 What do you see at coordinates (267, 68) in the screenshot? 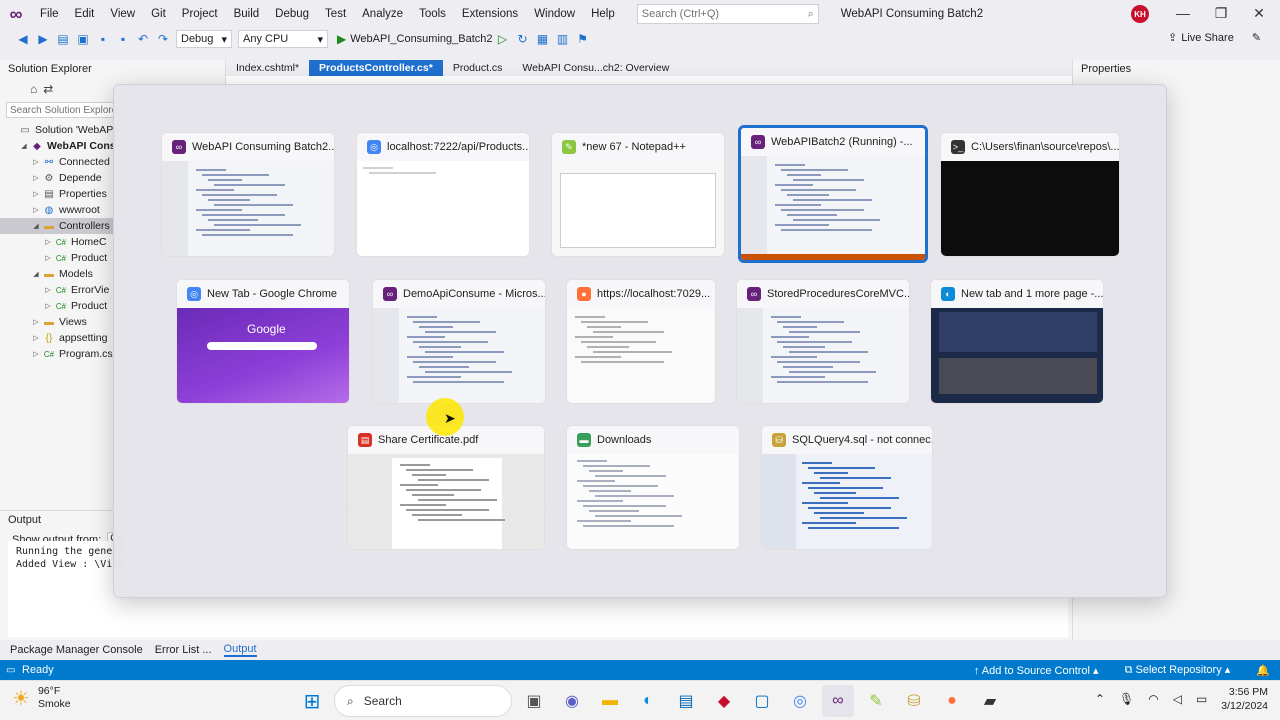
I see `editor-tab: Index.cshtml*` at bounding box center [267, 68].